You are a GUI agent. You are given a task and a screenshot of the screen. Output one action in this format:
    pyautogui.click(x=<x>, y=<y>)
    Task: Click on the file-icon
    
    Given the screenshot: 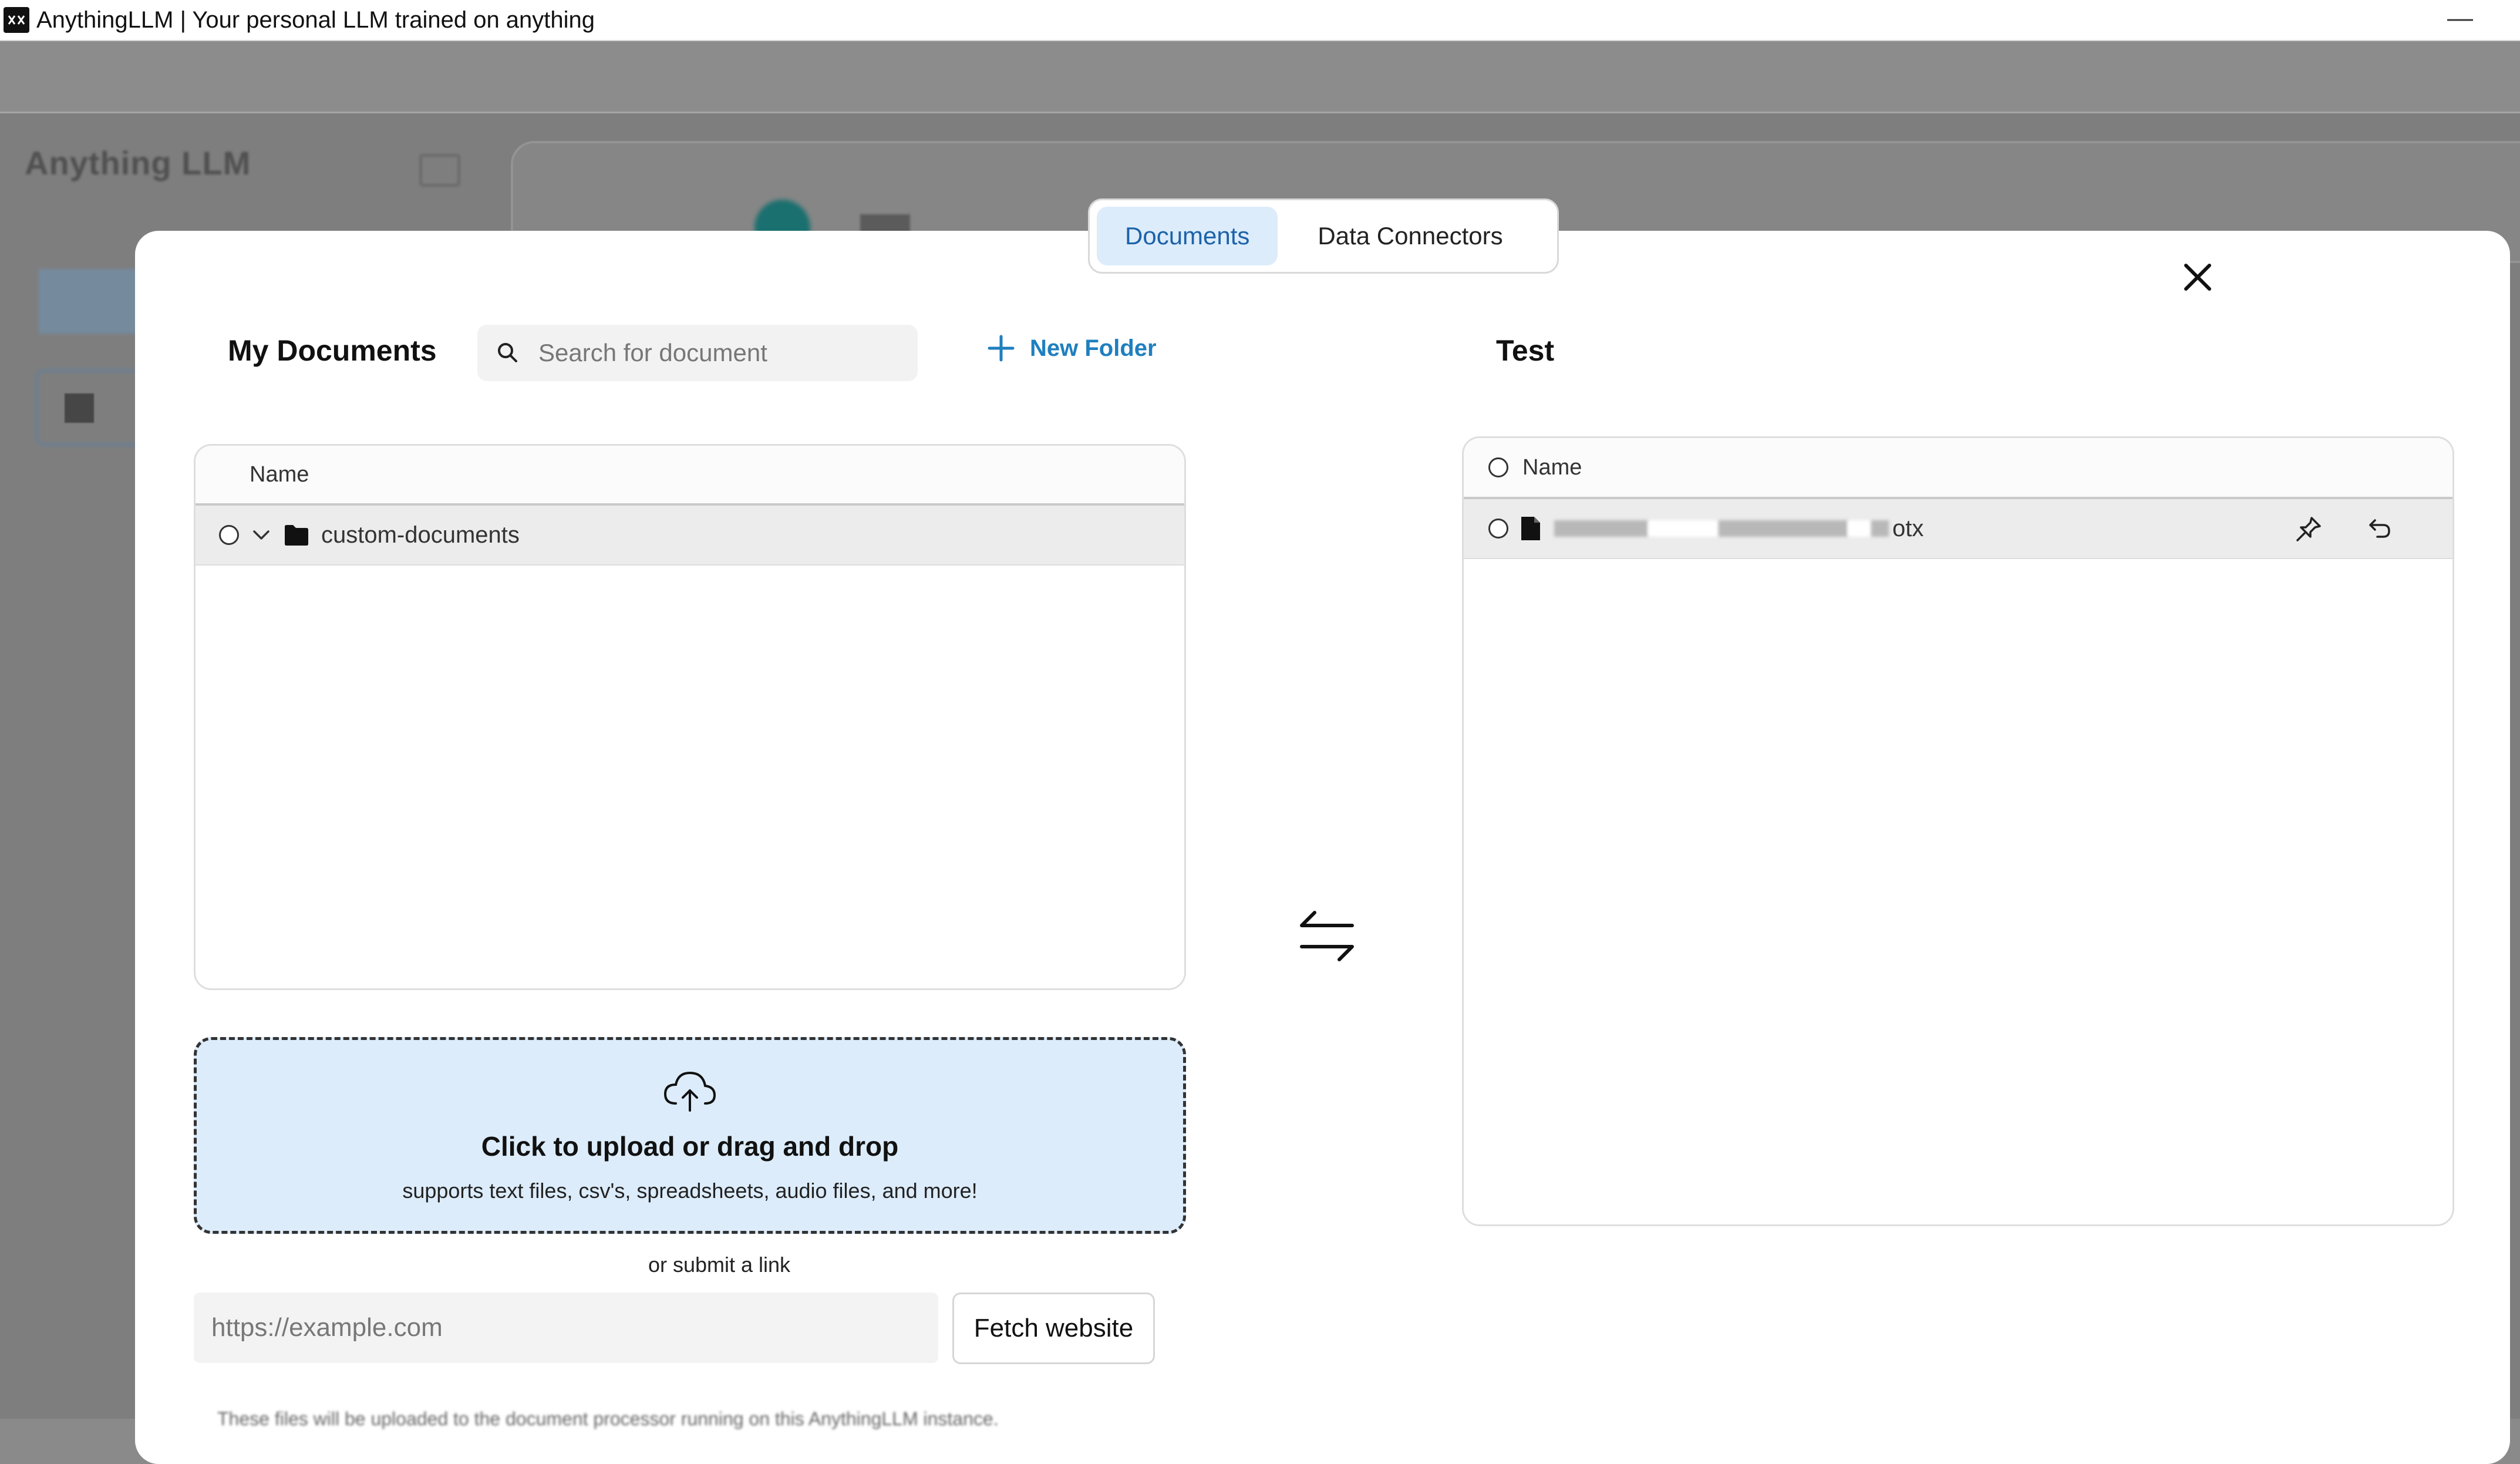 What is the action you would take?
    pyautogui.click(x=1530, y=528)
    